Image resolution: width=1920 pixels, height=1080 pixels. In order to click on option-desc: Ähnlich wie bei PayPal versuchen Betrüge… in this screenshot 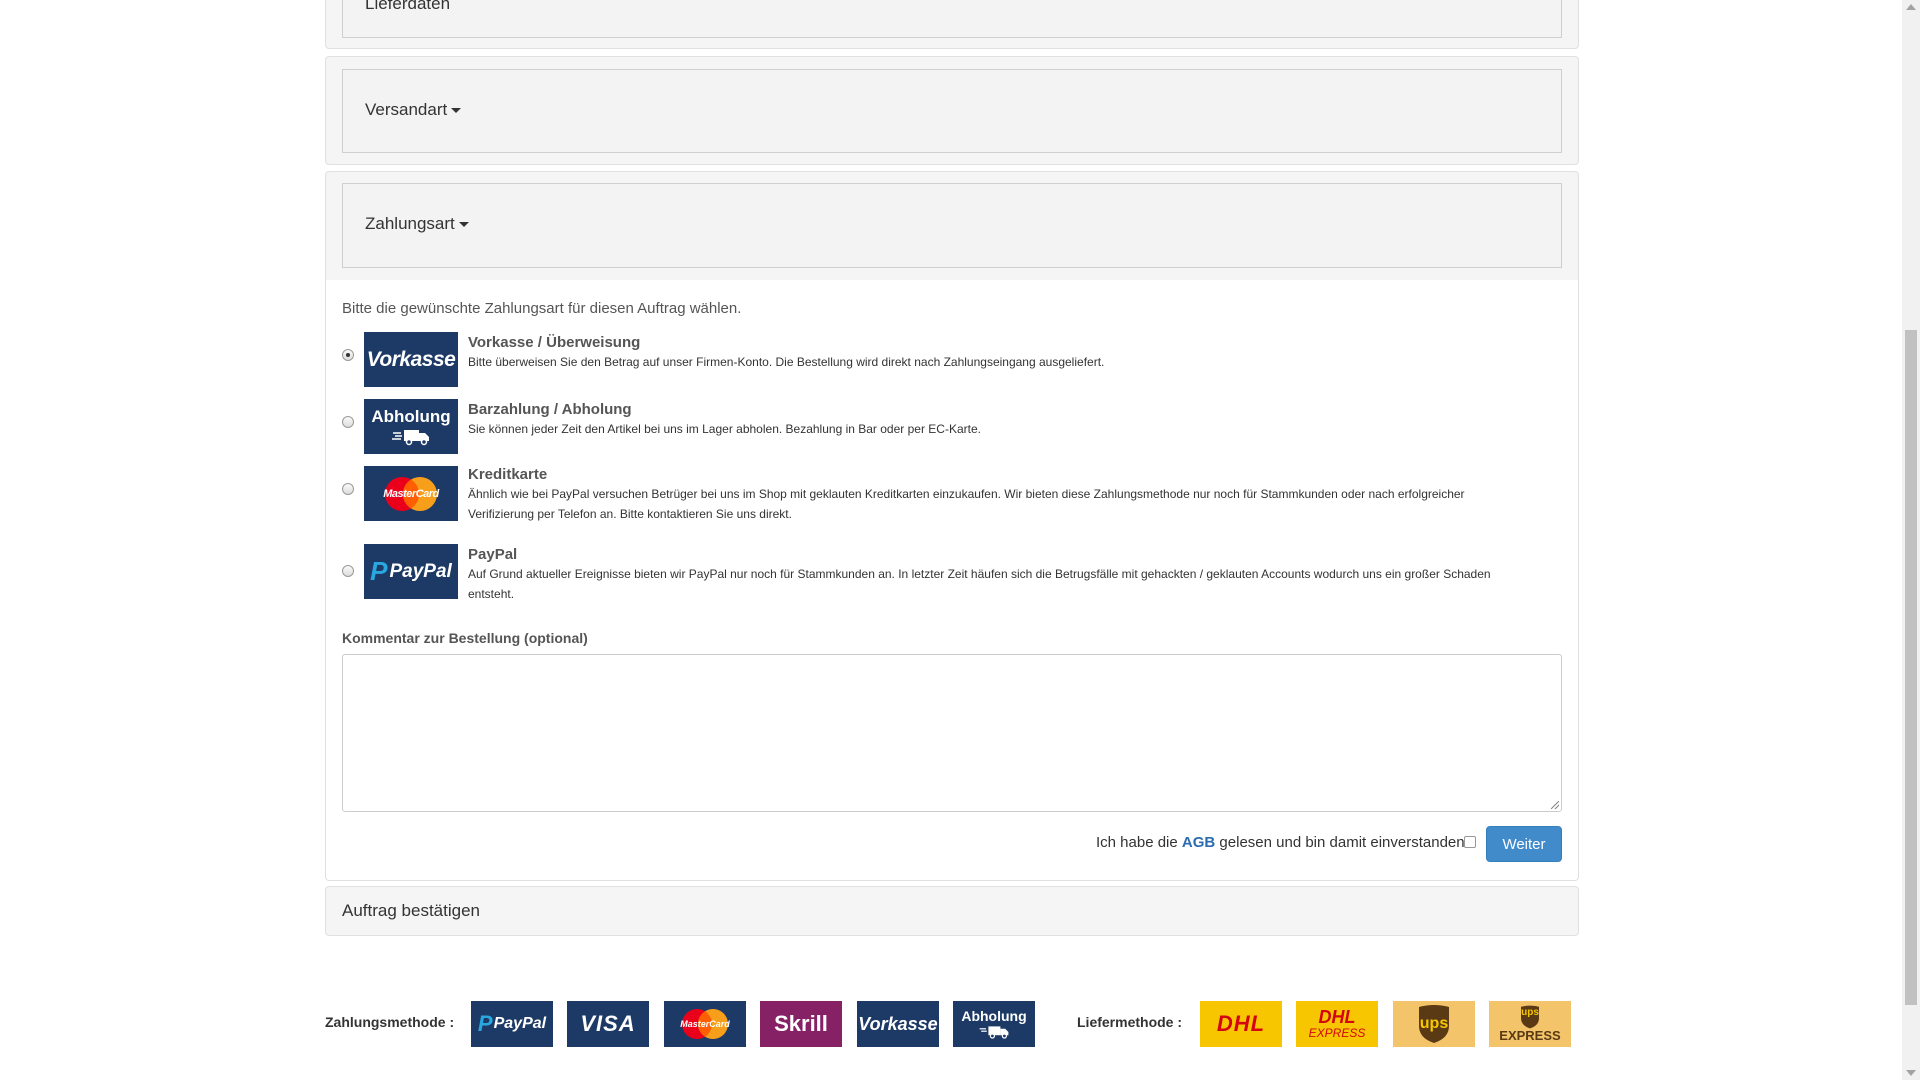, I will do `click(966, 504)`.